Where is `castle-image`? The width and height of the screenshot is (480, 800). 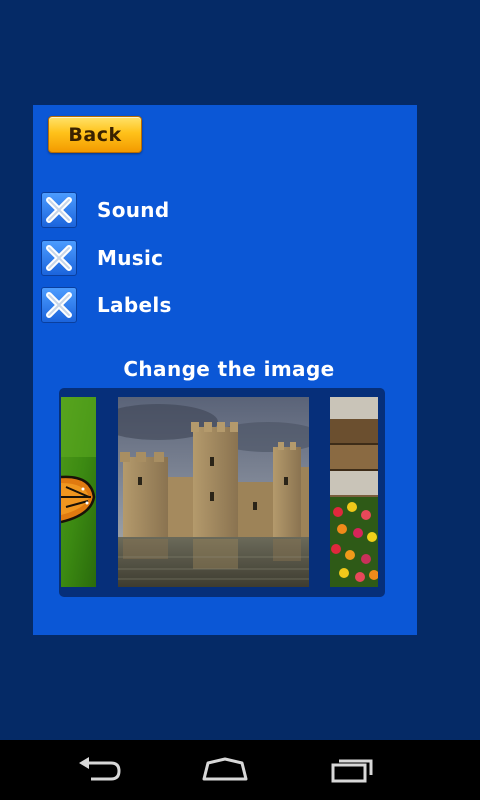
castle-image is located at coordinates (213, 492).